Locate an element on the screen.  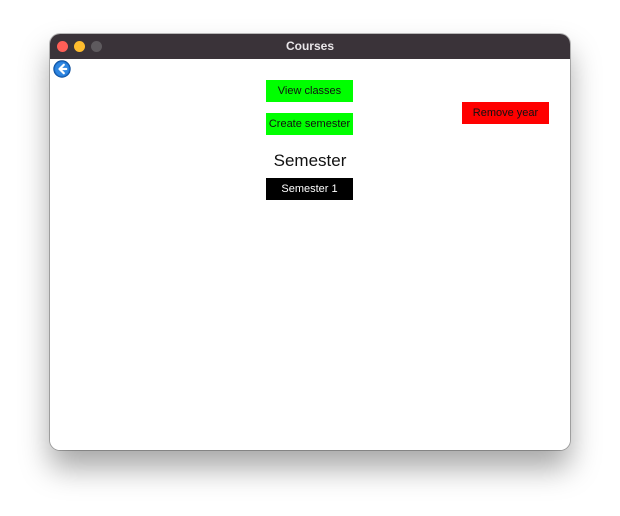
view-classes-button: View classes is located at coordinates (309, 91).